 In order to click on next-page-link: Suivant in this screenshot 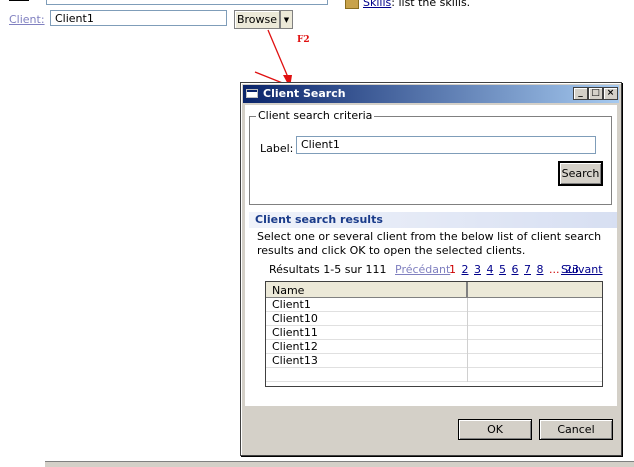, I will do `click(582, 269)`.